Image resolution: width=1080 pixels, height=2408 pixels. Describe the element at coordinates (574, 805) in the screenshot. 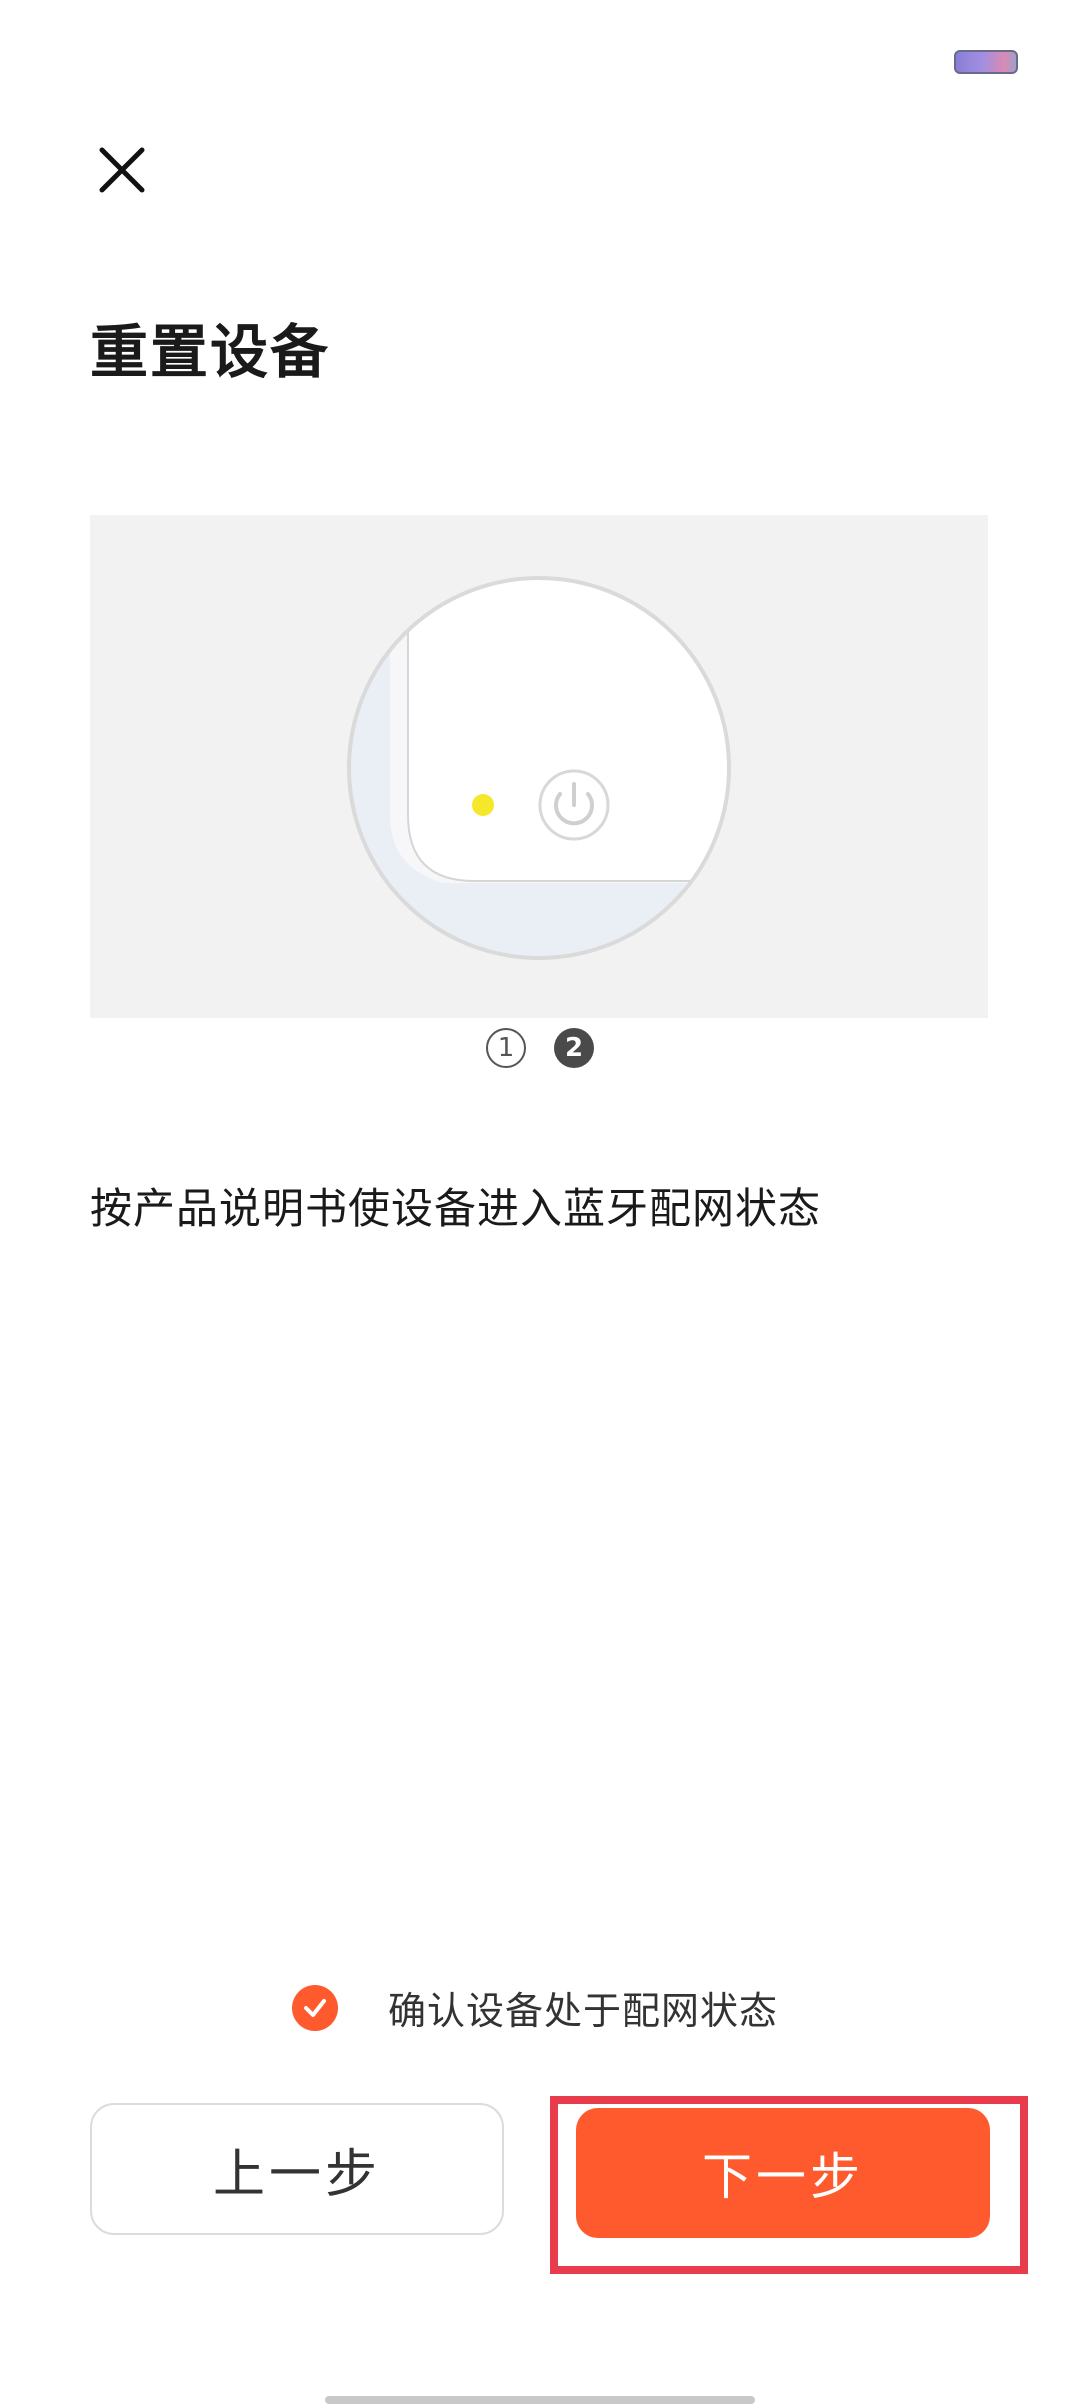

I see `power-button-icon` at that location.